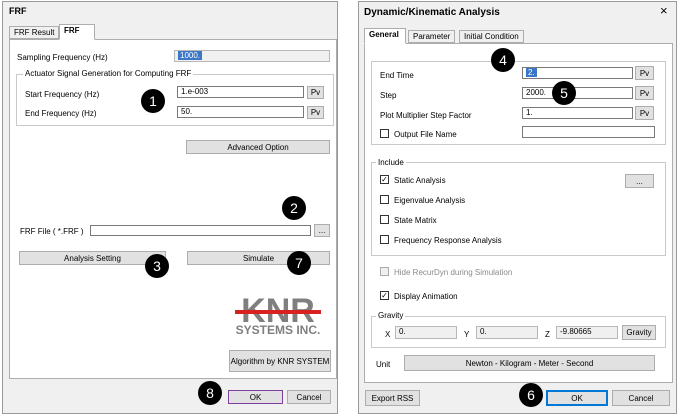  I want to click on end-frequency-pv-button: Pv, so click(315, 112).